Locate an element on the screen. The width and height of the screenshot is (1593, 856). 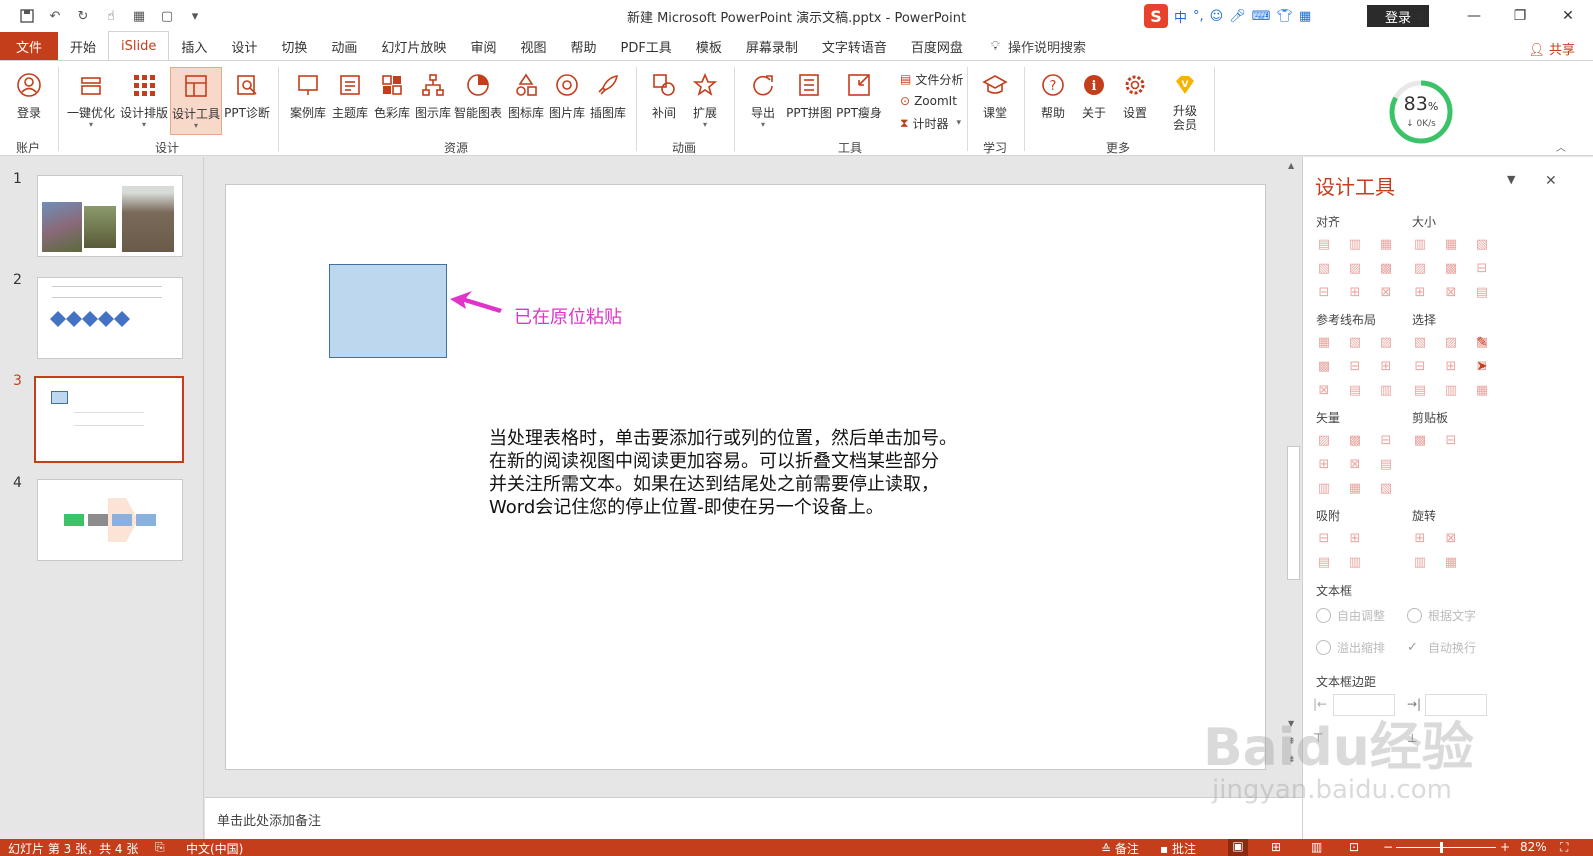
tab-pdf-tools: PDF工具 is located at coordinates (645, 46).